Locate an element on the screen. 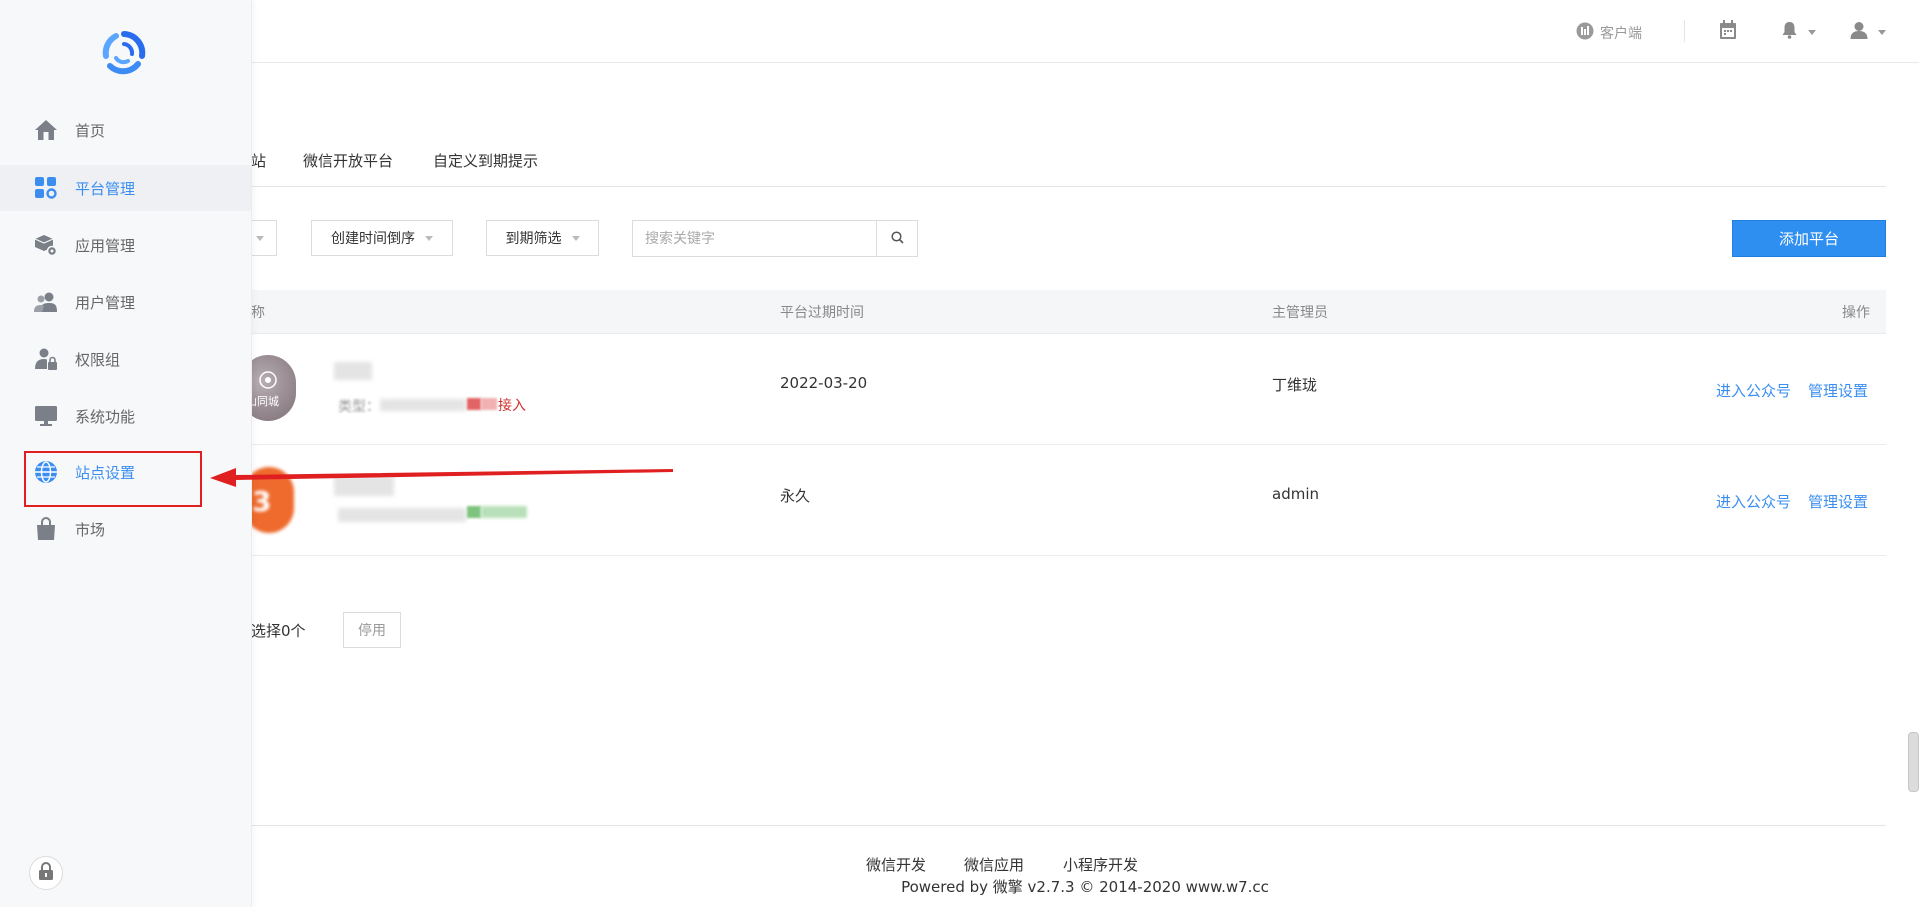 This screenshot has height=907, width=1919. bell-icon is located at coordinates (1789, 32).